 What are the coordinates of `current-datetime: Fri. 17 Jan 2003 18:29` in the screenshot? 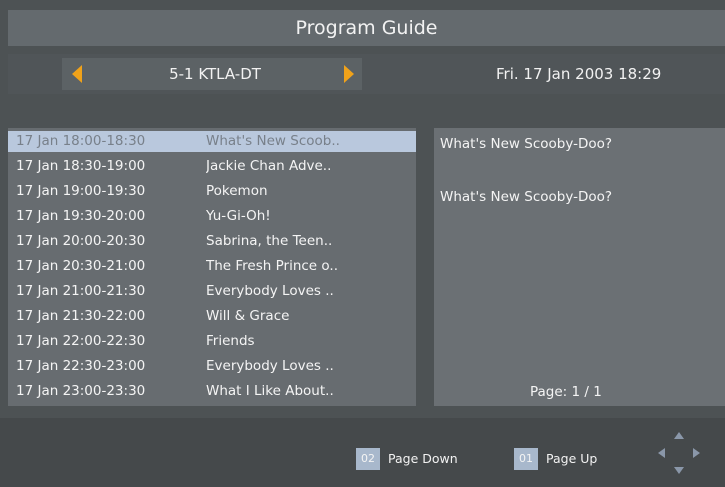 It's located at (579, 74).